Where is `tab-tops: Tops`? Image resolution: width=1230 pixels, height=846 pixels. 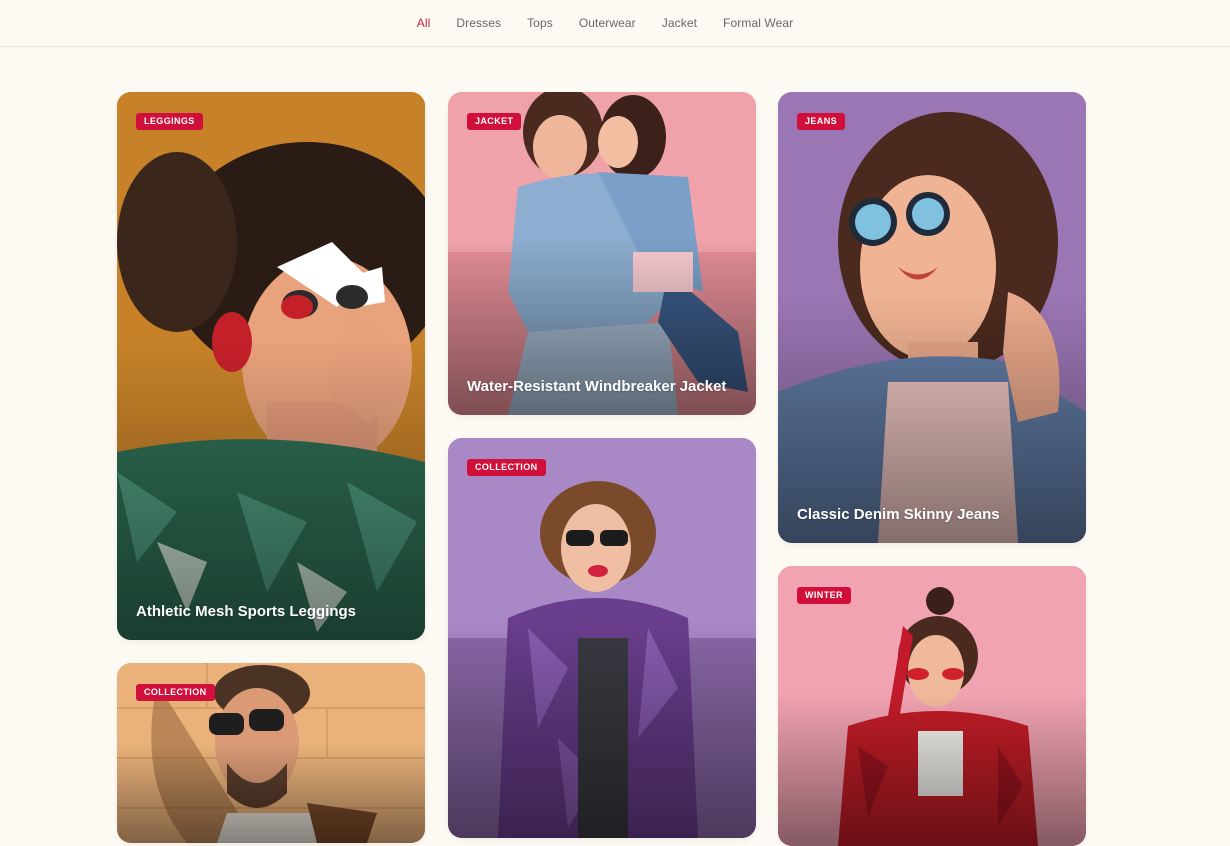 tab-tops: Tops is located at coordinates (540, 23).